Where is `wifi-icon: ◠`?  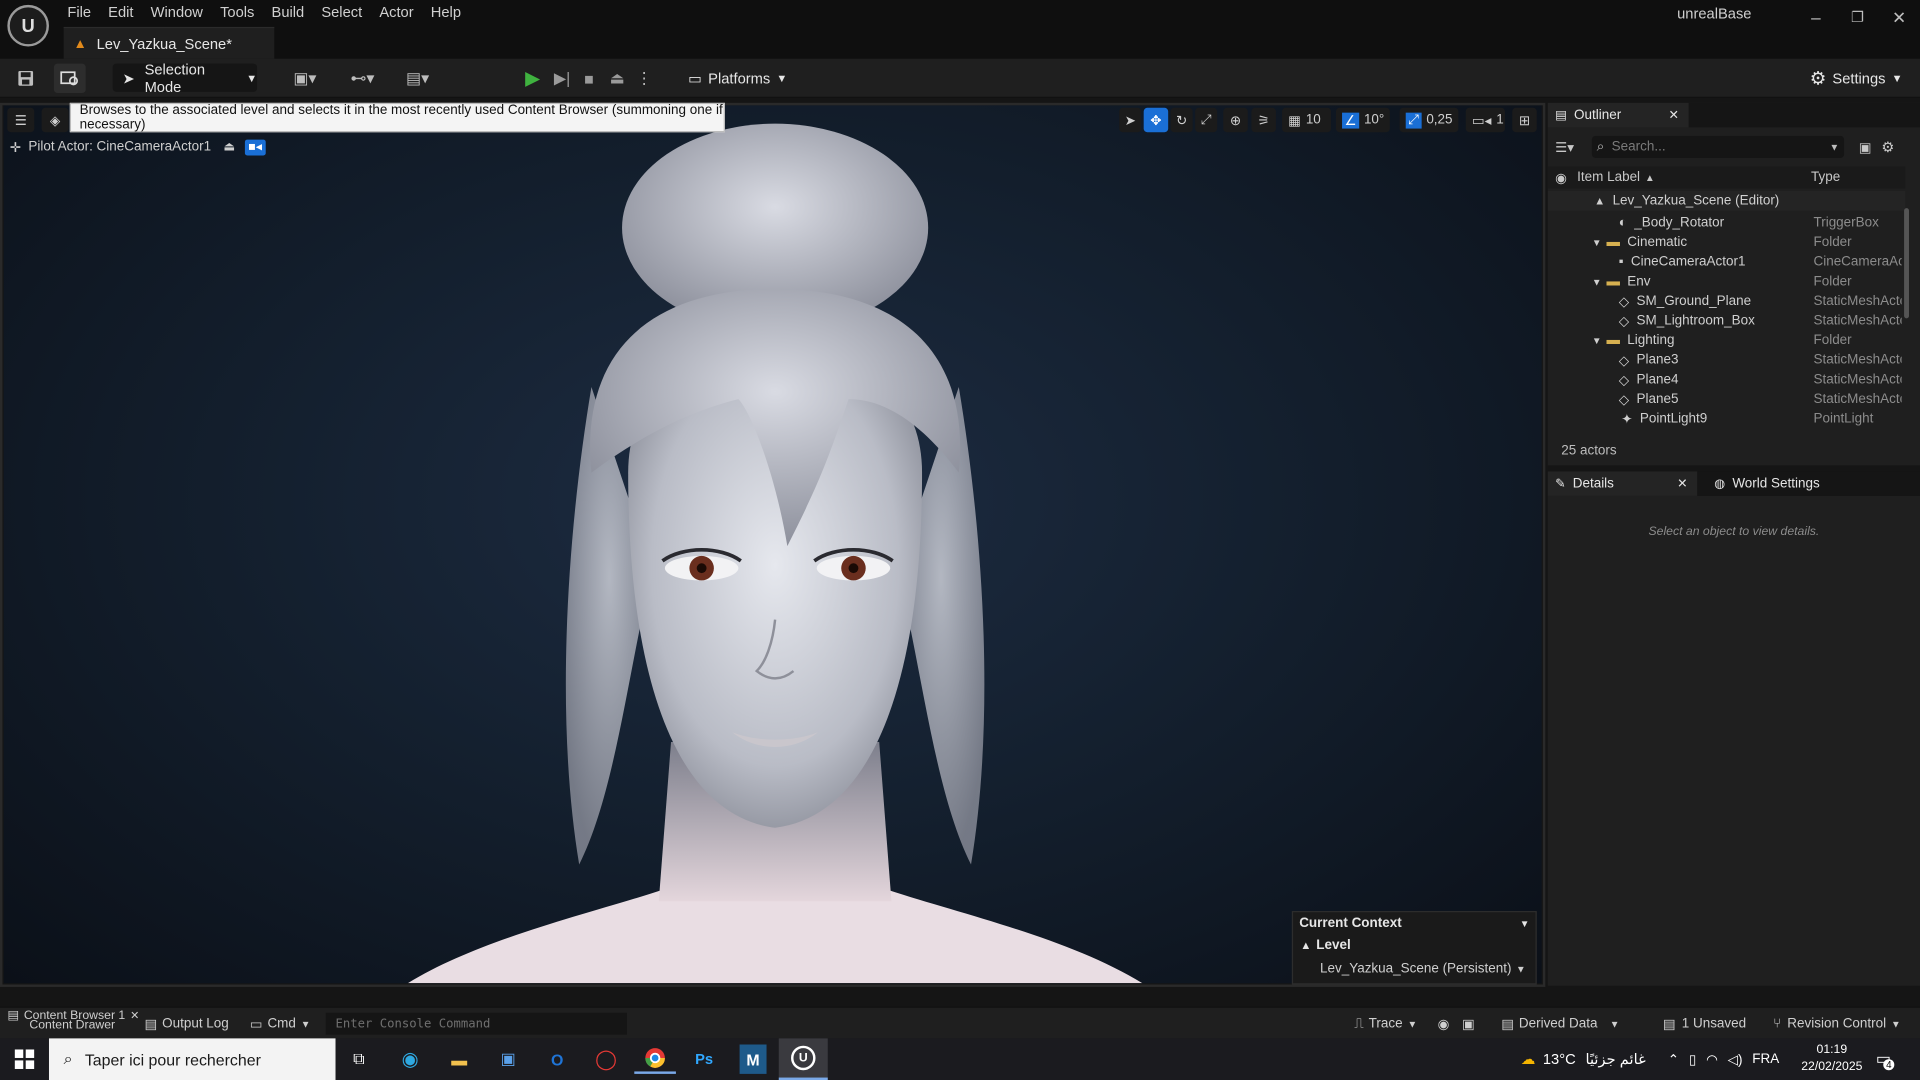
wifi-icon: ◠ is located at coordinates (1712, 1059).